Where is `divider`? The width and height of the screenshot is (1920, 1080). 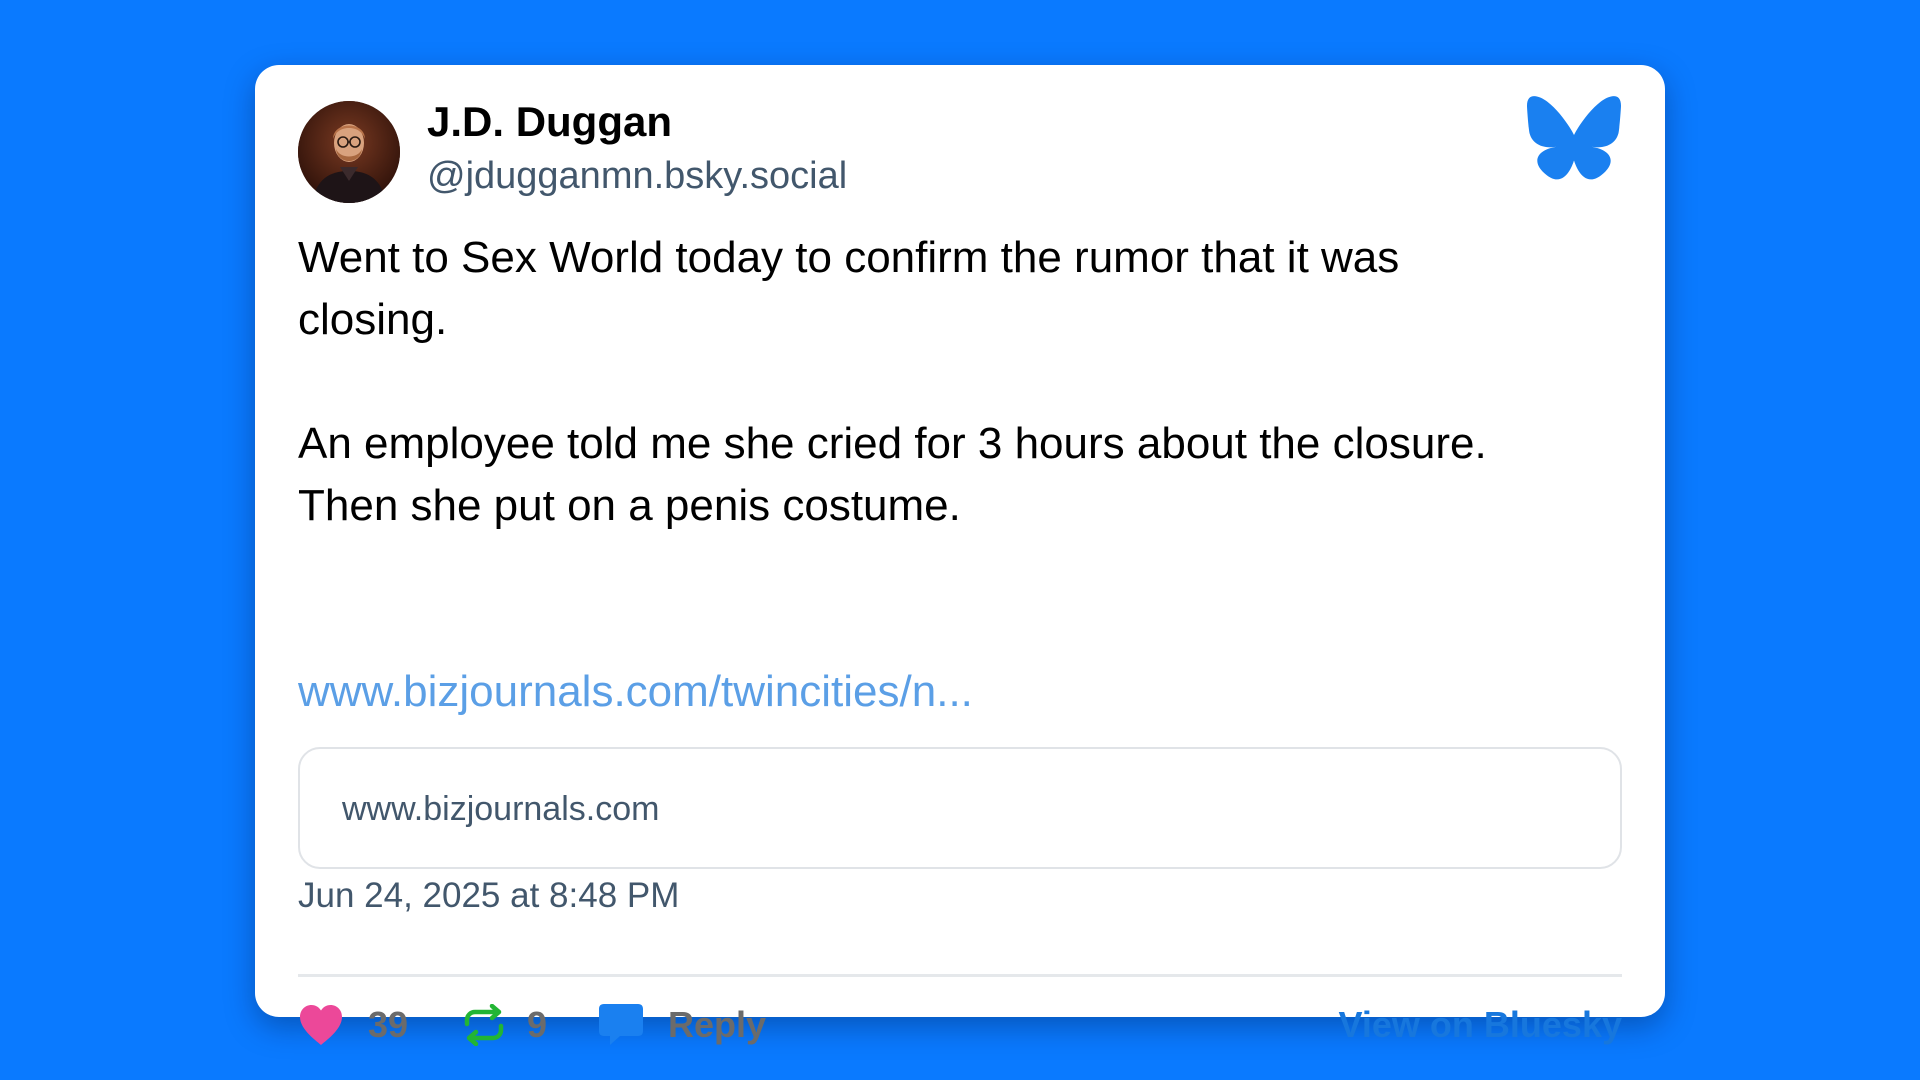 divider is located at coordinates (960, 975).